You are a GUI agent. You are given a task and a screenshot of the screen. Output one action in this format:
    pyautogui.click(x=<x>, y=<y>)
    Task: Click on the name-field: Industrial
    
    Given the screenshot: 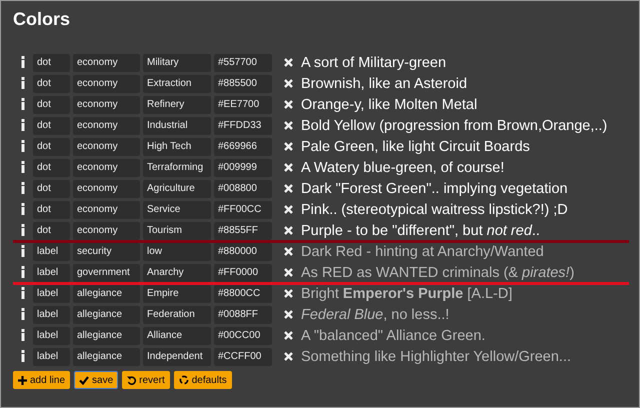 What is the action you would take?
    pyautogui.click(x=177, y=125)
    